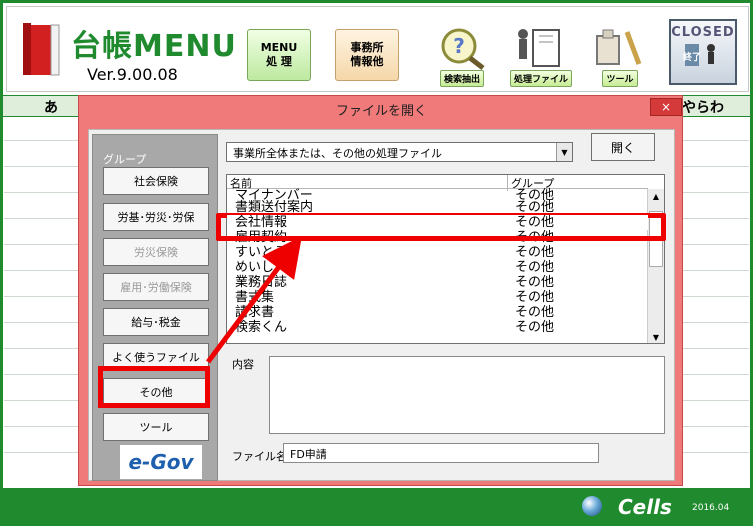 The height and width of the screenshot is (526, 753). Describe the element at coordinates (154, 46) in the screenshot. I see `app-logo-title: 台帳MENU` at that location.